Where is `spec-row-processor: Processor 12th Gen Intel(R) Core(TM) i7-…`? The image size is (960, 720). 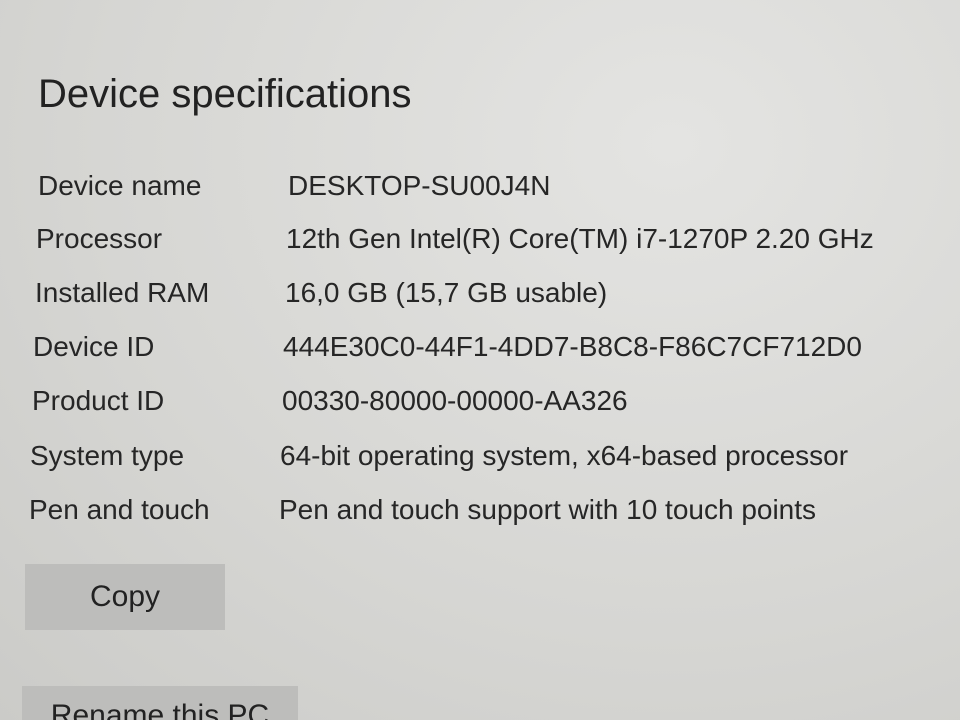 spec-row-processor: Processor 12th Gen Intel(R) Core(TM) i7-… is located at coordinates (496, 239).